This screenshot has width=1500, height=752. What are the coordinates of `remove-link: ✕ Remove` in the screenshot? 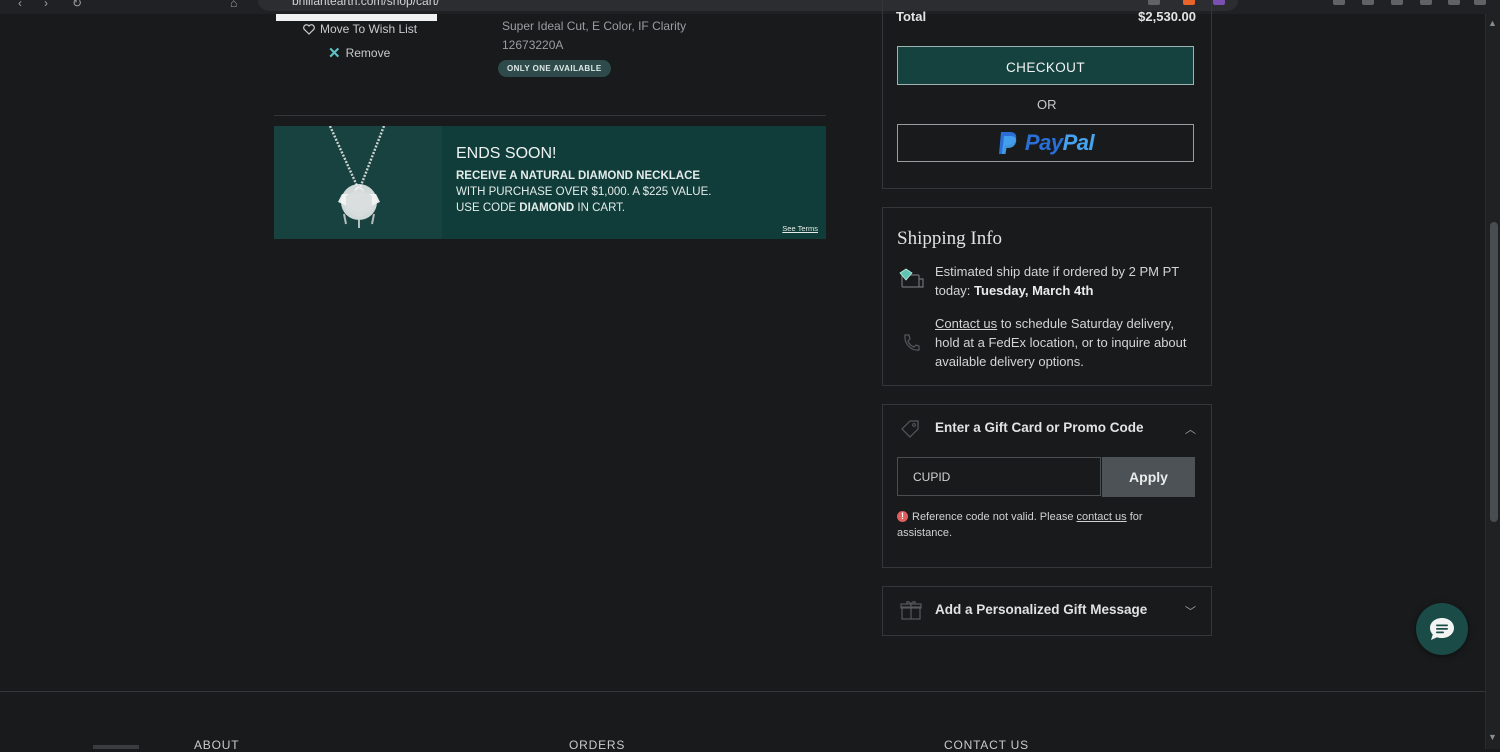 It's located at (359, 53).